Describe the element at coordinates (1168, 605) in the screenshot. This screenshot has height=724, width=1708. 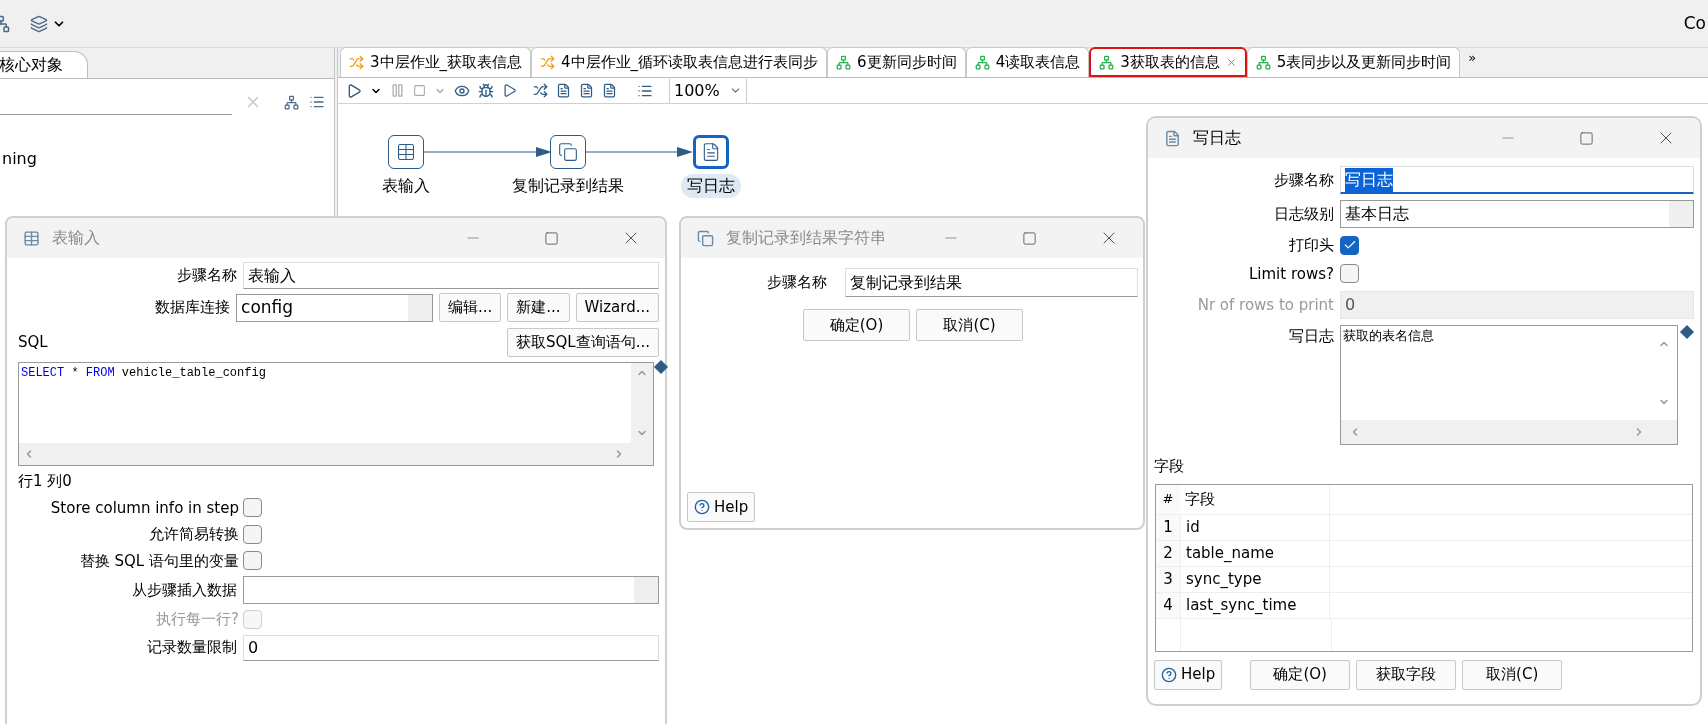
I see `row-number: 4` at that location.